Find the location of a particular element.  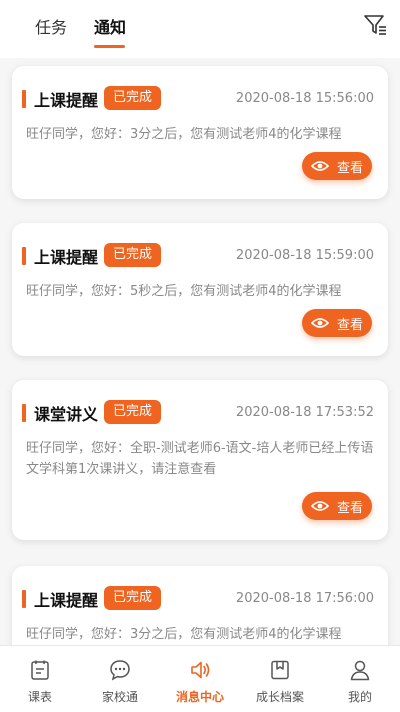

notification-time: 2020-08-18 17:56:00 is located at coordinates (304, 598).